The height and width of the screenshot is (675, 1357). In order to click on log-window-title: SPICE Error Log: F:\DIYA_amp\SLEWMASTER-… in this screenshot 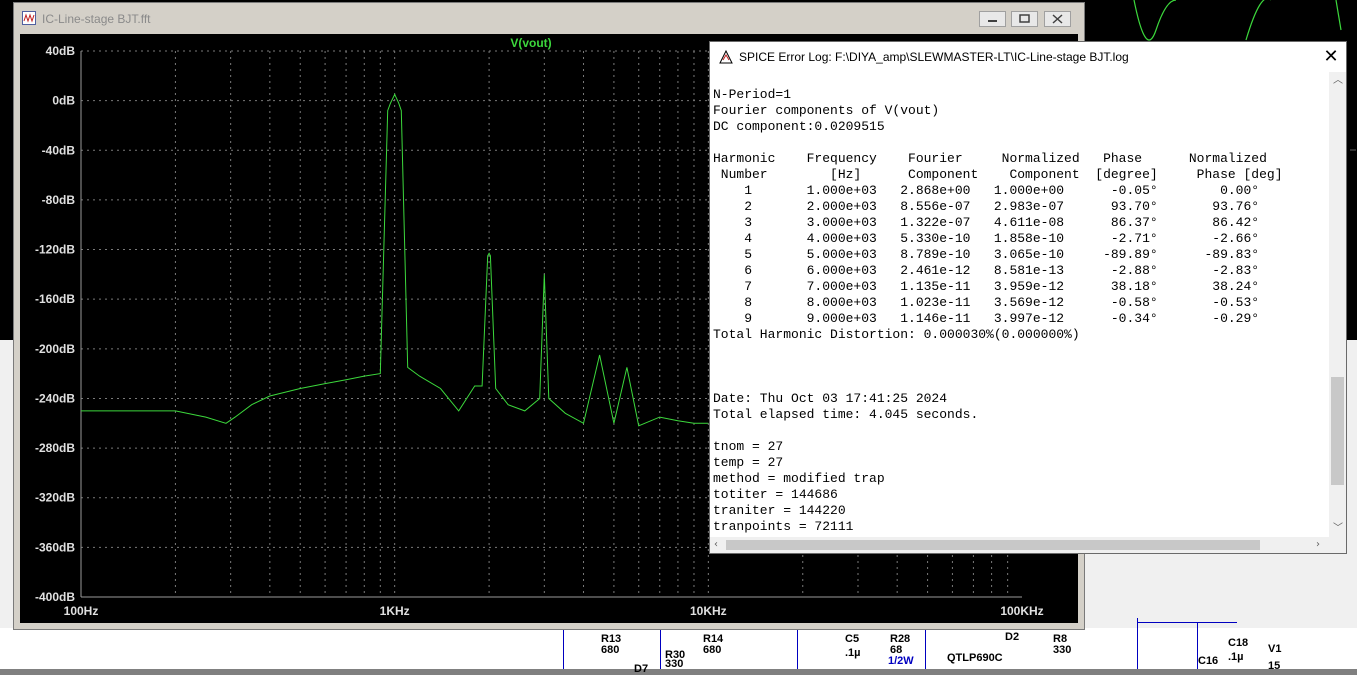, I will do `click(934, 57)`.